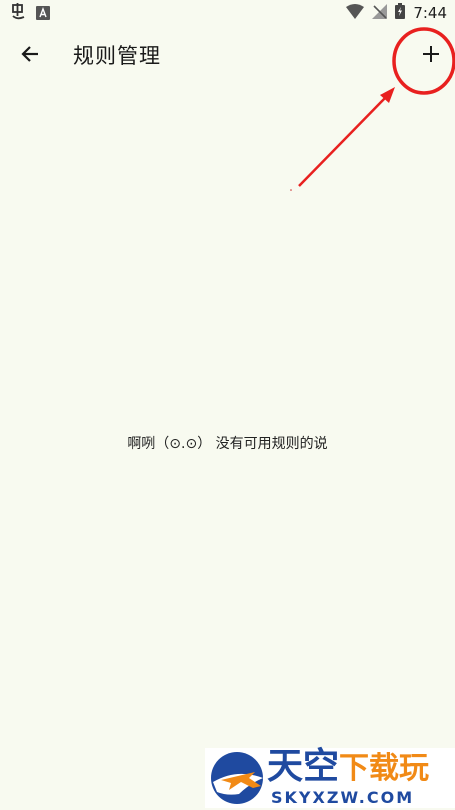 The width and height of the screenshot is (455, 810). I want to click on status-time: 7:44, so click(430, 13).